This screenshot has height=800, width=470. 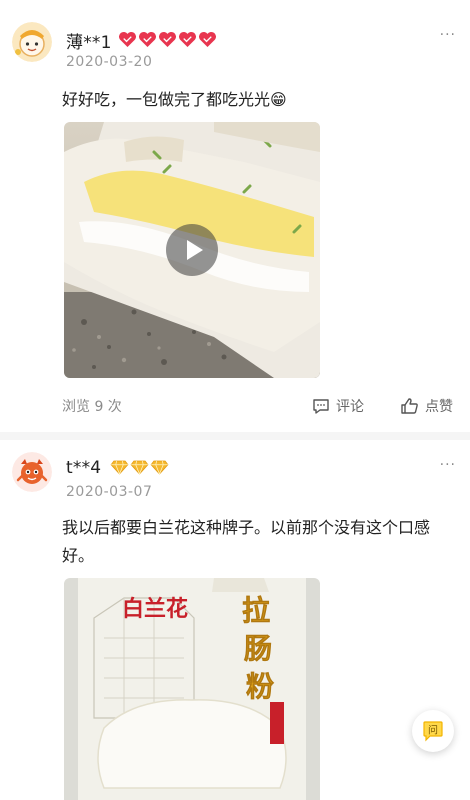 I want to click on comment-button: 评论, so click(x=338, y=406).